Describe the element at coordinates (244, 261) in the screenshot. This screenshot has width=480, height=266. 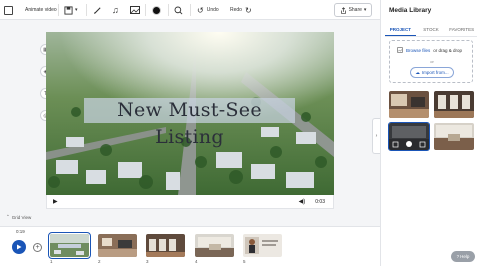
I see `clip-number: 5` at that location.